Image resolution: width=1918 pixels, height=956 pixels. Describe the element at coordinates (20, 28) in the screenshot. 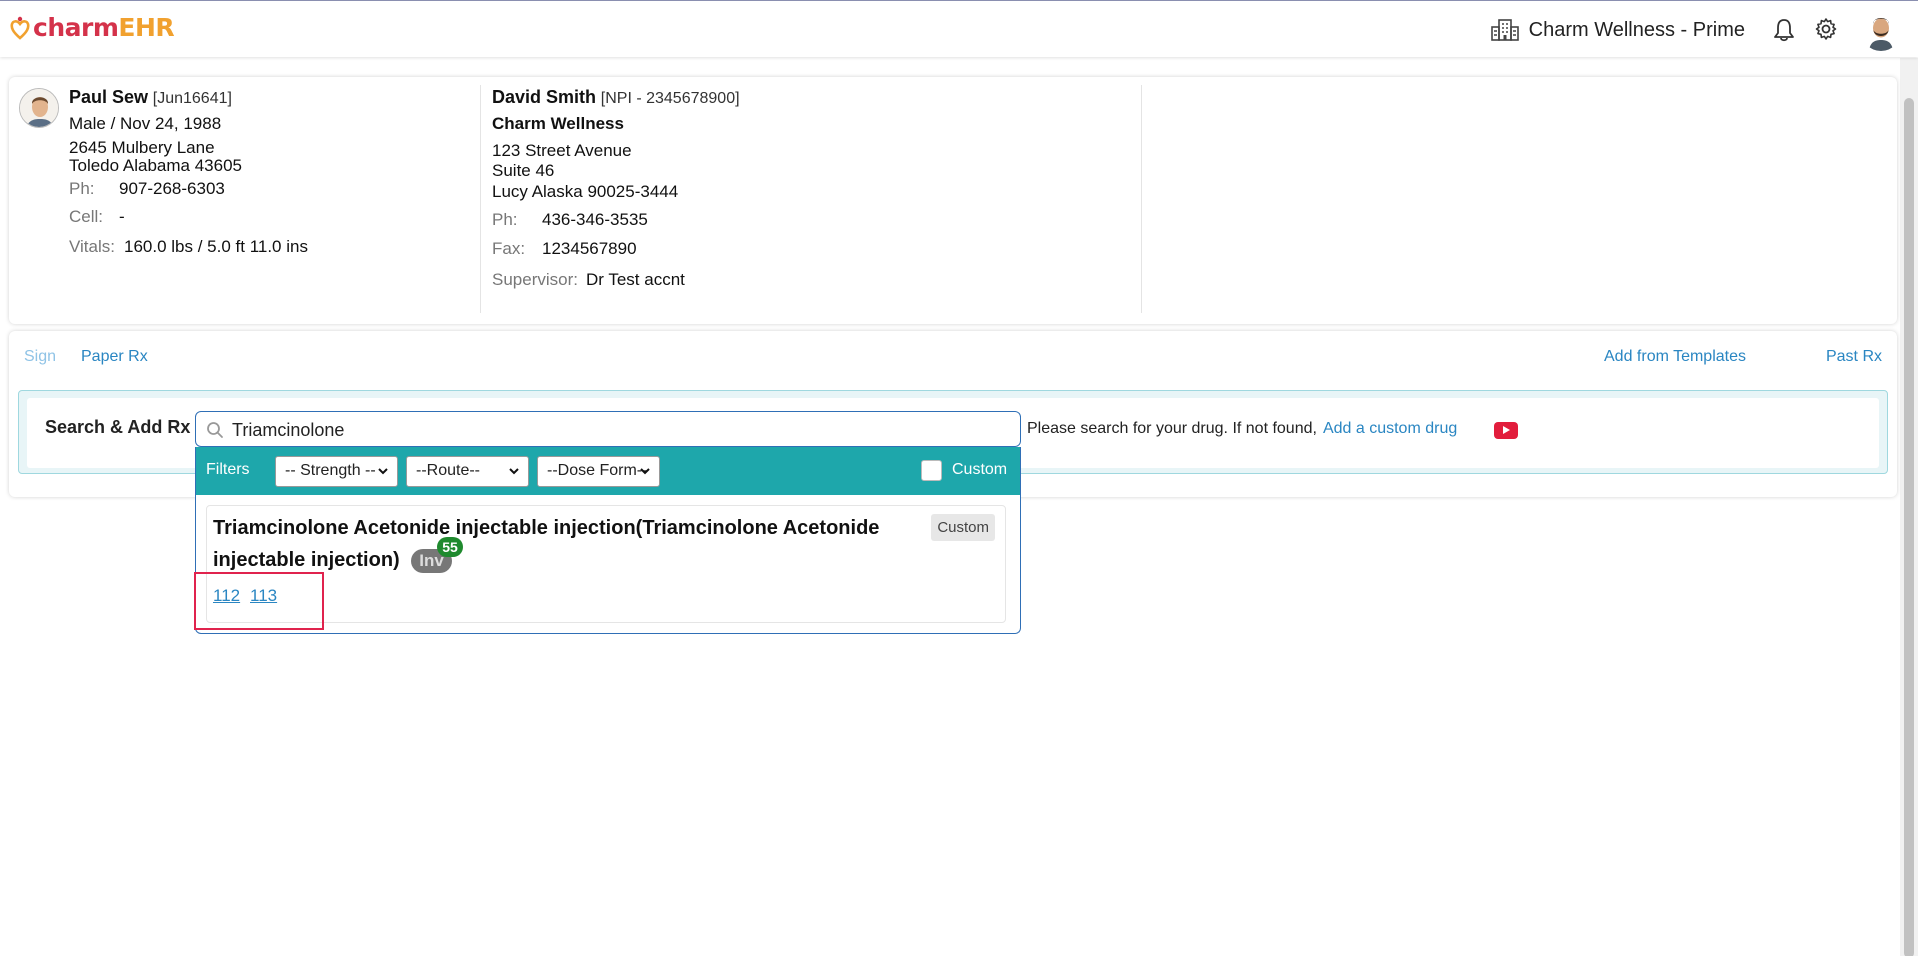

I see `heart-logo-icon` at that location.